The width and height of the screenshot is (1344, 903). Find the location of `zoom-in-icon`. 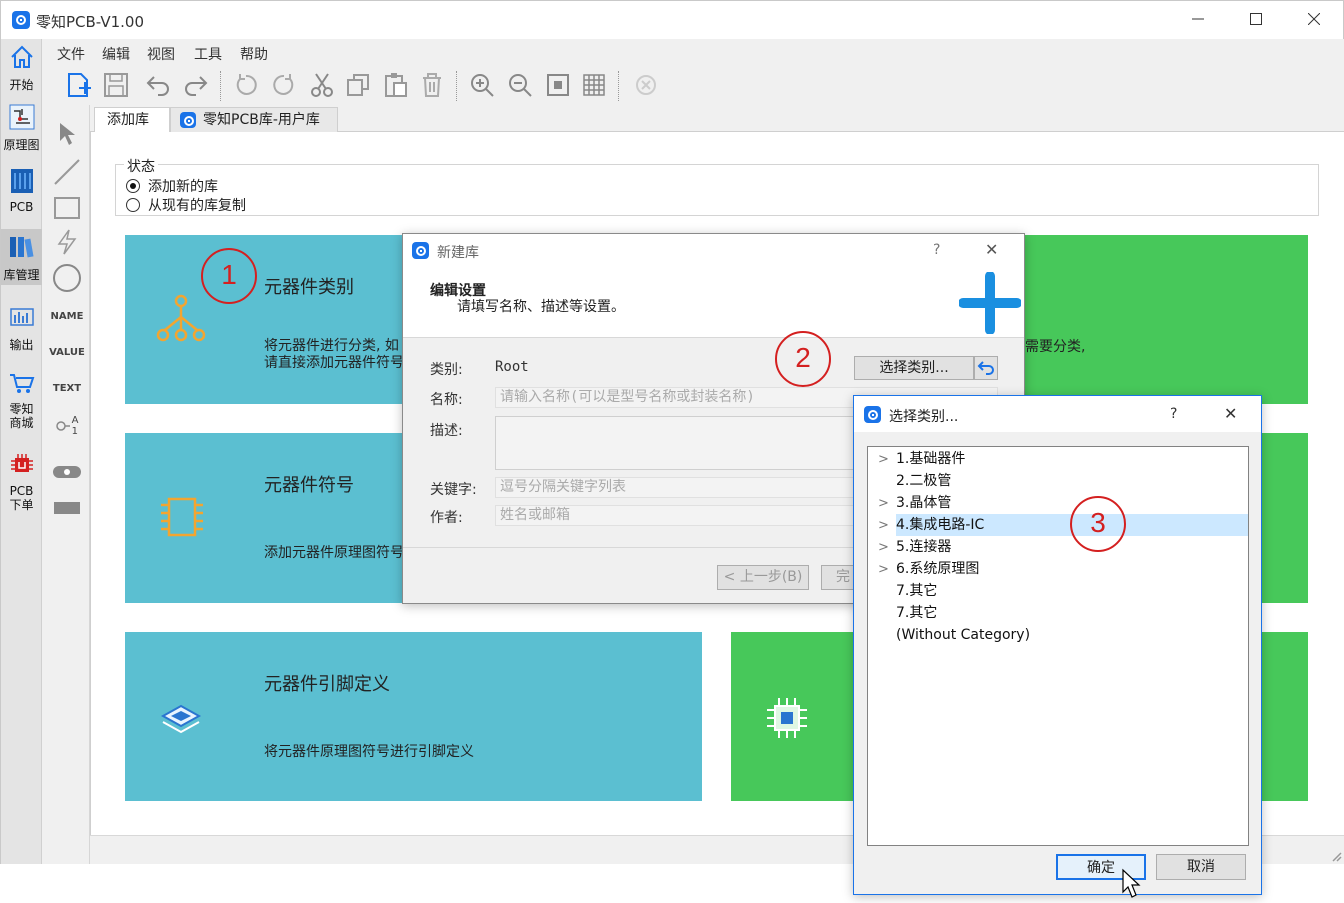

zoom-in-icon is located at coordinates (482, 85).